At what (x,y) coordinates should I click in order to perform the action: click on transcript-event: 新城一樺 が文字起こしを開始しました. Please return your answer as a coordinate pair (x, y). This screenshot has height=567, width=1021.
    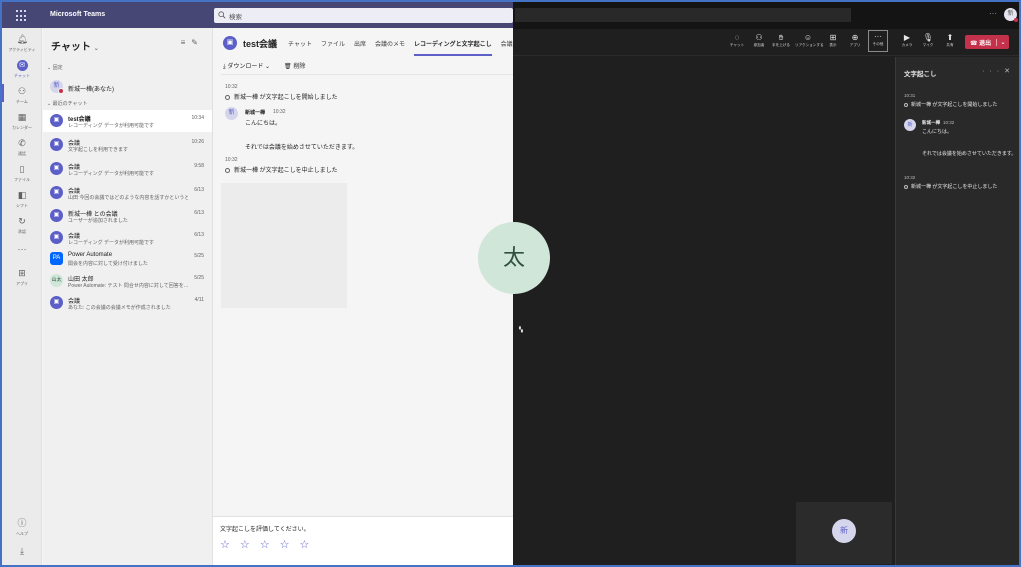
    Looking at the image, I should click on (281, 96).